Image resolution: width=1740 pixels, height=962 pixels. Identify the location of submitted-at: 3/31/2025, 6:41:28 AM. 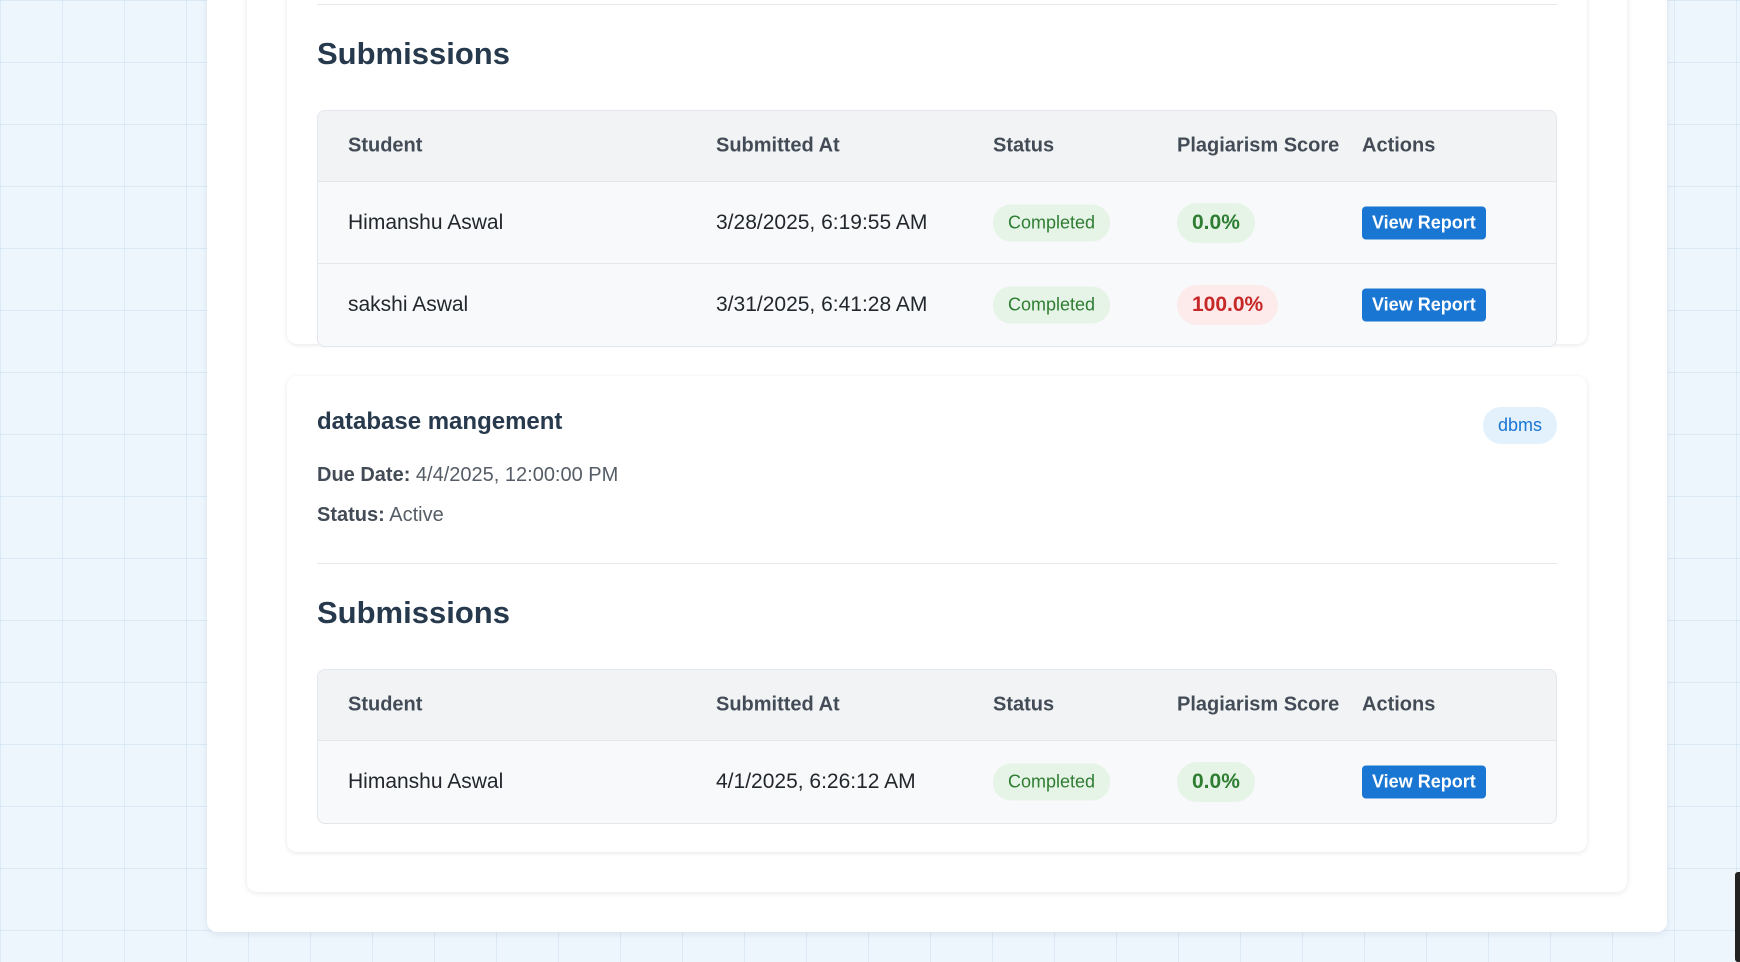
(822, 304).